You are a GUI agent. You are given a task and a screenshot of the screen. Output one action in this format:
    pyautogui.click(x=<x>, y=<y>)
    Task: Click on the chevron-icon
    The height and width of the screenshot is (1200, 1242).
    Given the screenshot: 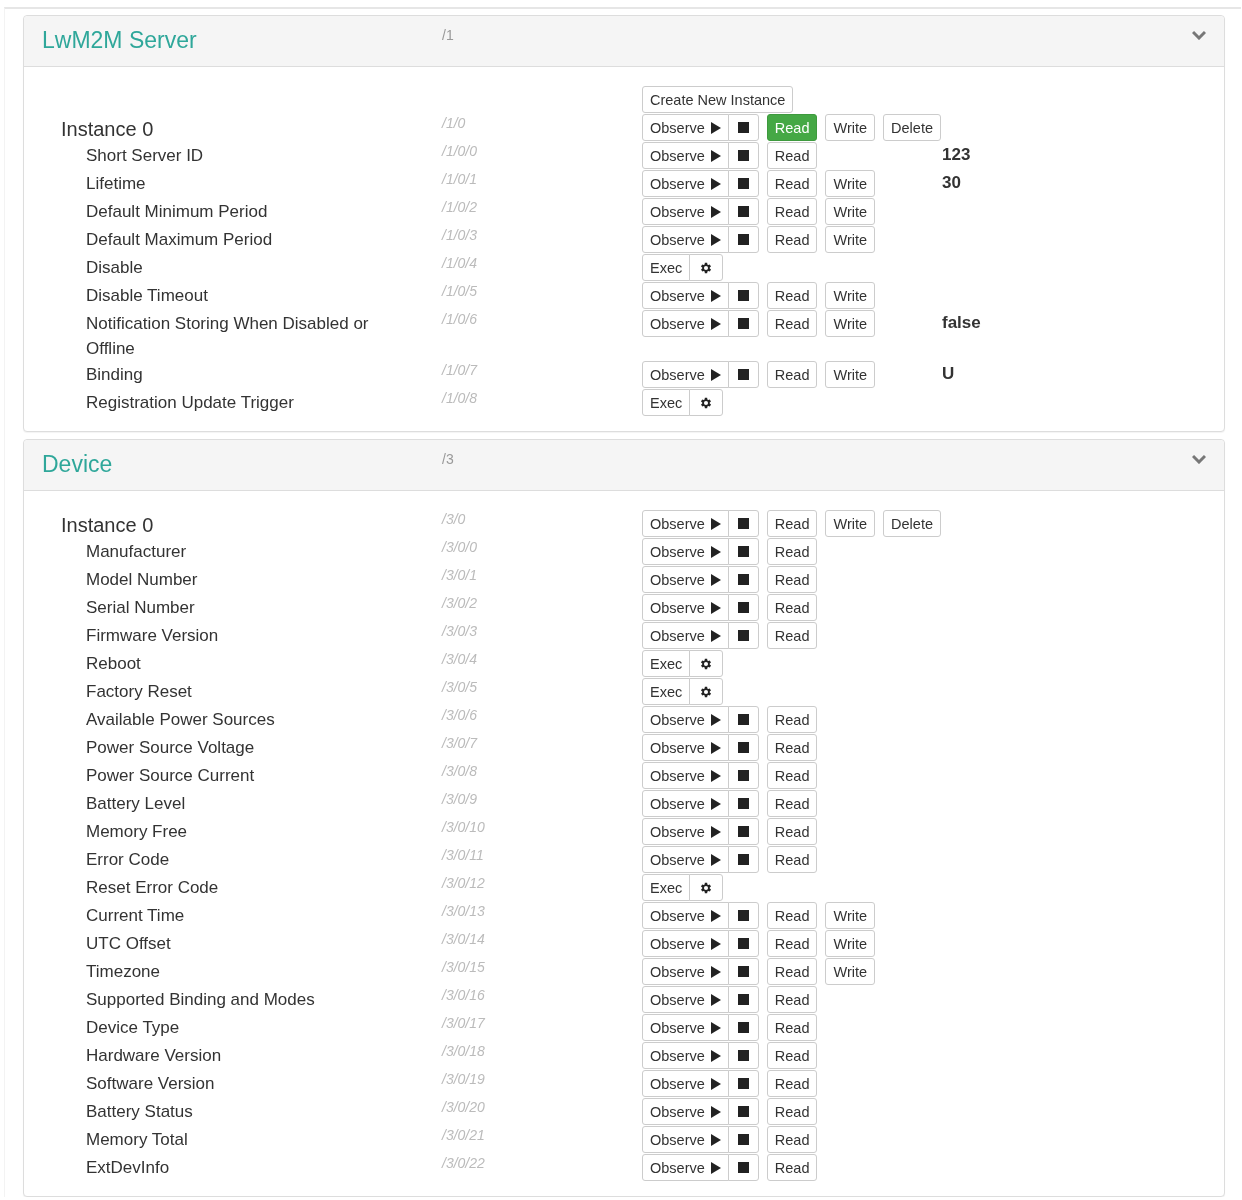 What is the action you would take?
    pyautogui.click(x=1199, y=459)
    